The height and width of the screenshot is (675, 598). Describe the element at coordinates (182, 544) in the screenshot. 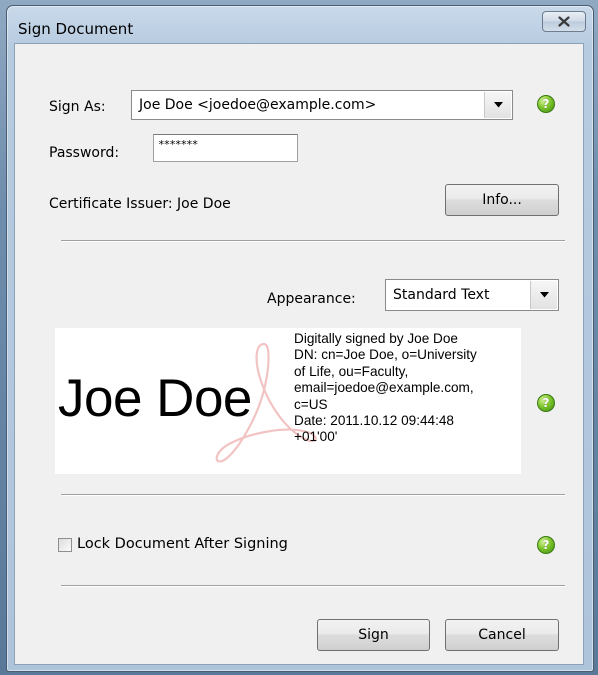

I see `lock-document-label: Lock Document After Signing` at that location.